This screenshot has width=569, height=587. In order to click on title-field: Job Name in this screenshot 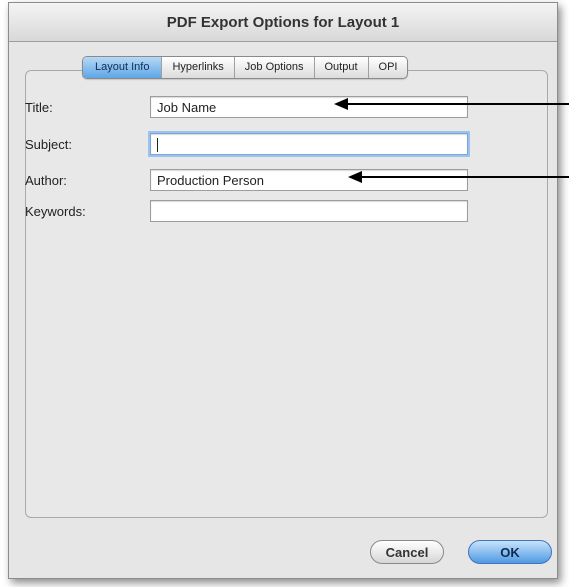, I will do `click(309, 107)`.